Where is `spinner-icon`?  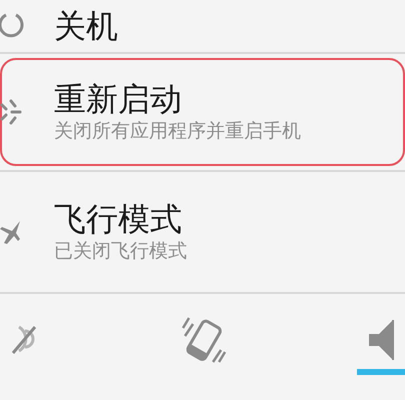 spinner-icon is located at coordinates (12, 112).